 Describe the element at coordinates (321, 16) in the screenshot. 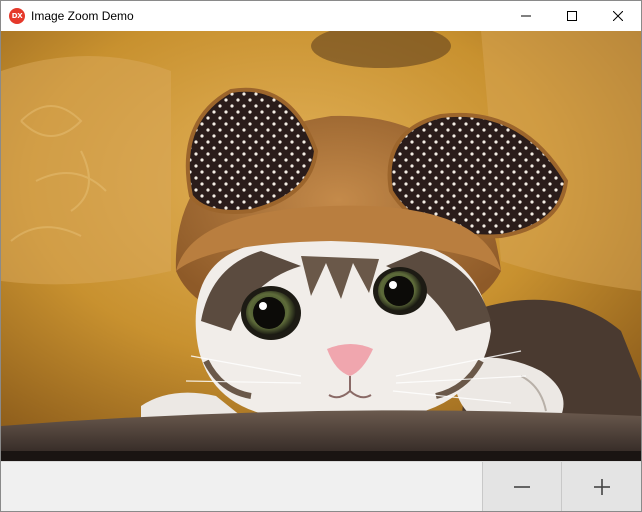

I see `title-bar: DX Image Zoom Demo` at that location.